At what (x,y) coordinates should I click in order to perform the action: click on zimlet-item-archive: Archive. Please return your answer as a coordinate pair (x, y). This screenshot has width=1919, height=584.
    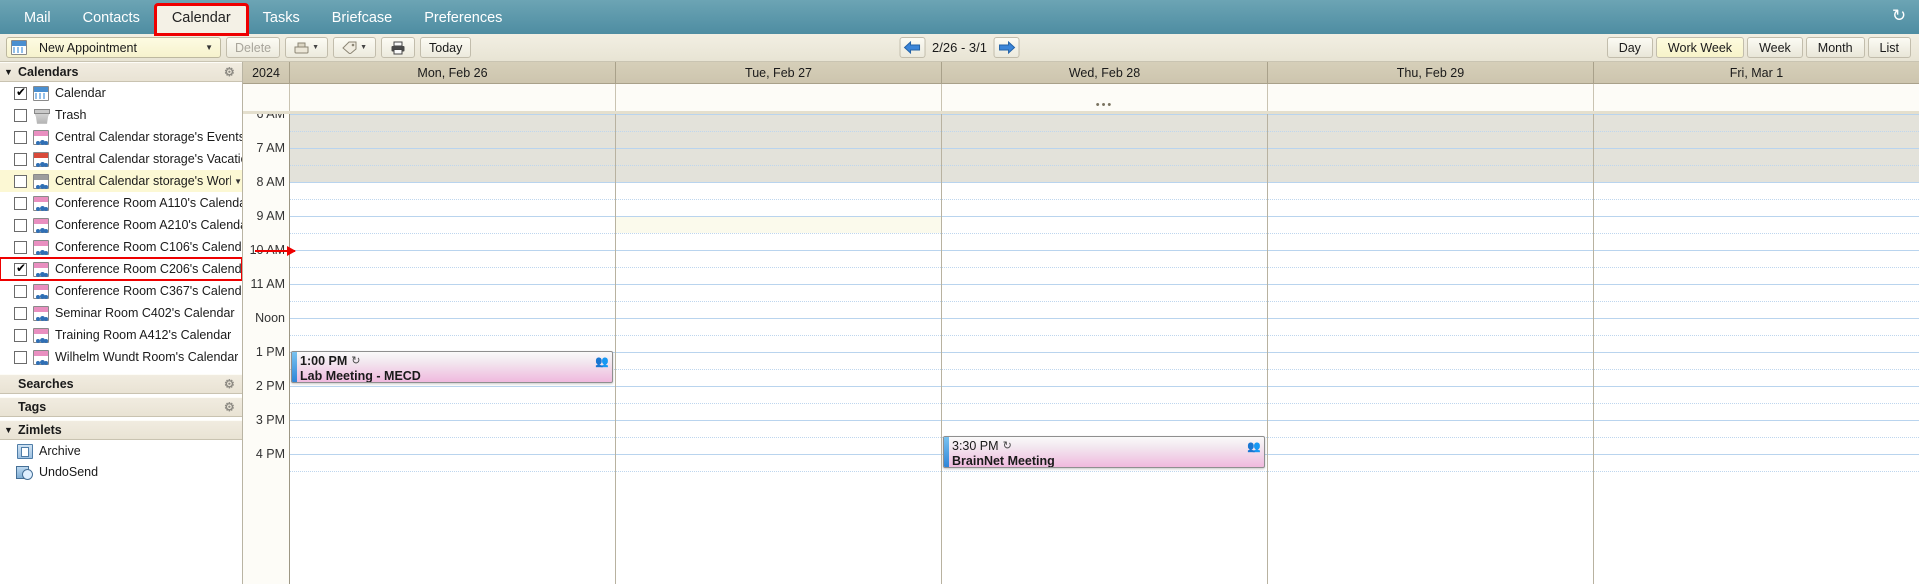
    Looking at the image, I should click on (121, 450).